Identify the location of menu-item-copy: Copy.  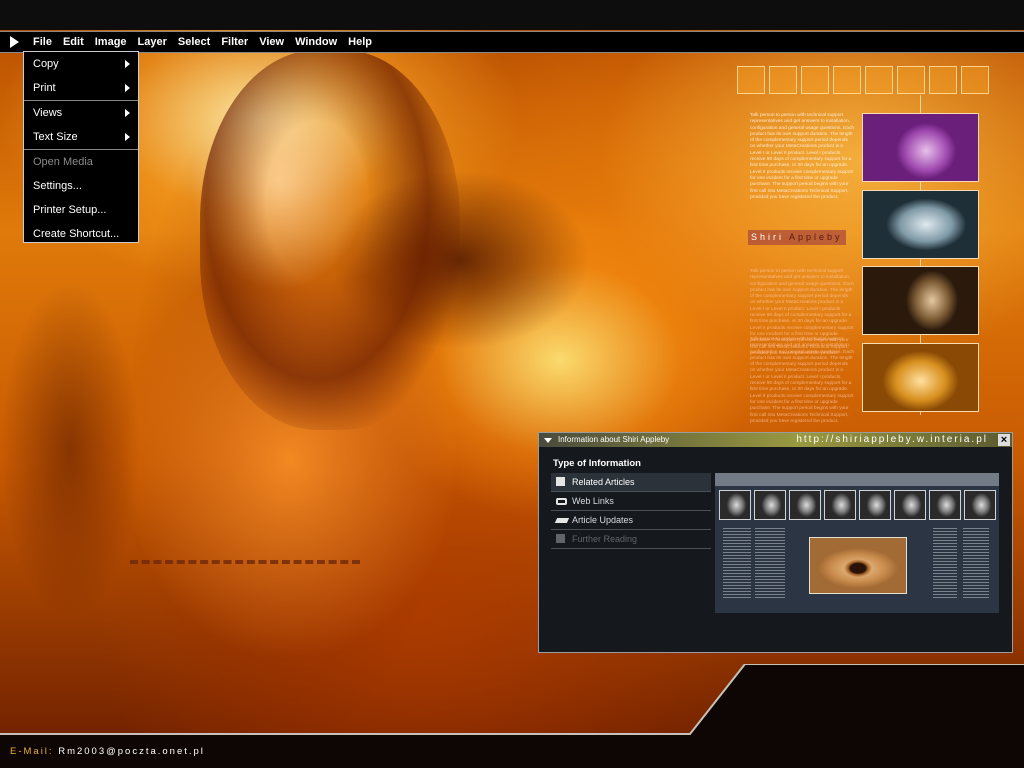
(81, 64).